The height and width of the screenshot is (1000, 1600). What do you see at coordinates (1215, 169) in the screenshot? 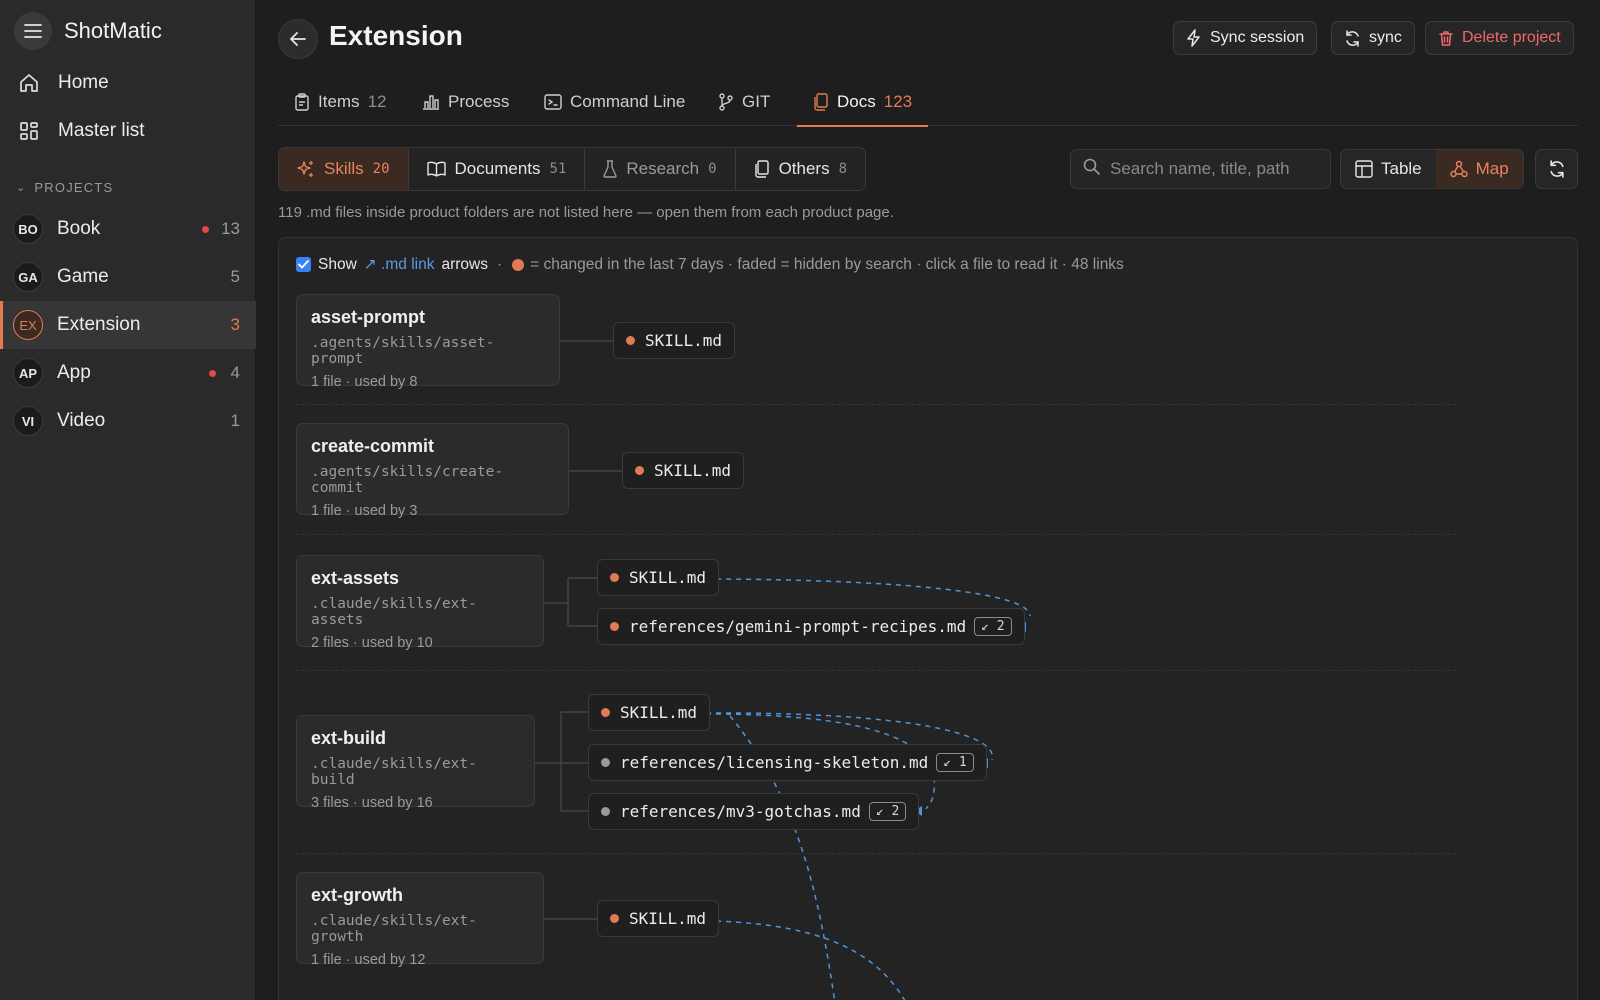
I see `search-input` at bounding box center [1215, 169].